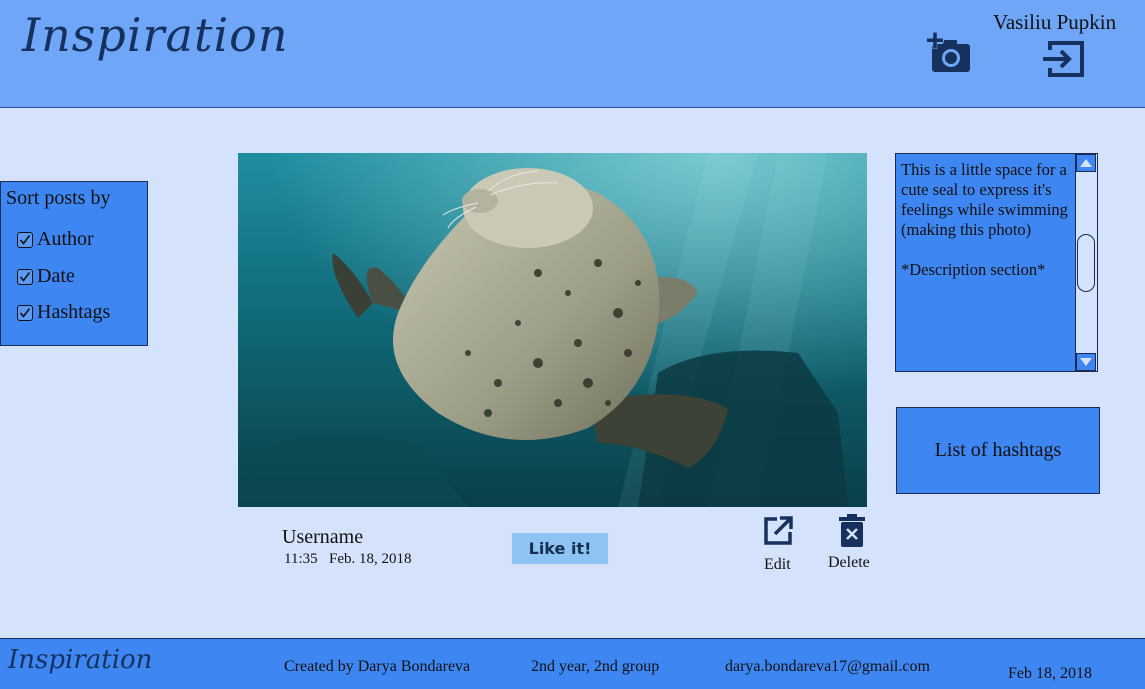 The width and height of the screenshot is (1145, 689). Describe the element at coordinates (65, 239) in the screenshot. I see `sort-option-label: Author` at that location.